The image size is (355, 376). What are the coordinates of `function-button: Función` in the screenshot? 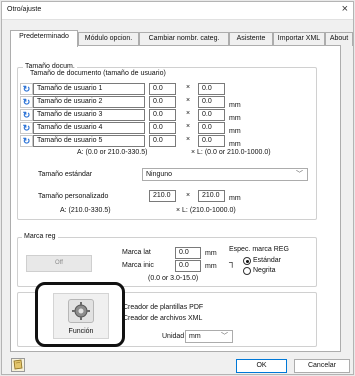 It's located at (81, 316).